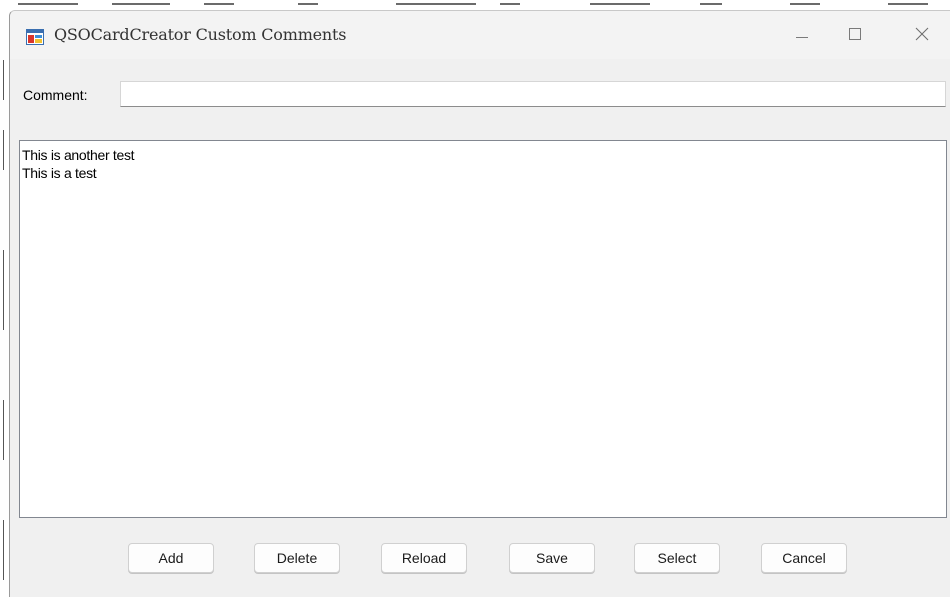 Image resolution: width=950 pixels, height=597 pixels. Describe the element at coordinates (480, 35) in the screenshot. I see `title-bar: QSOCardCreator Custom Comments` at that location.